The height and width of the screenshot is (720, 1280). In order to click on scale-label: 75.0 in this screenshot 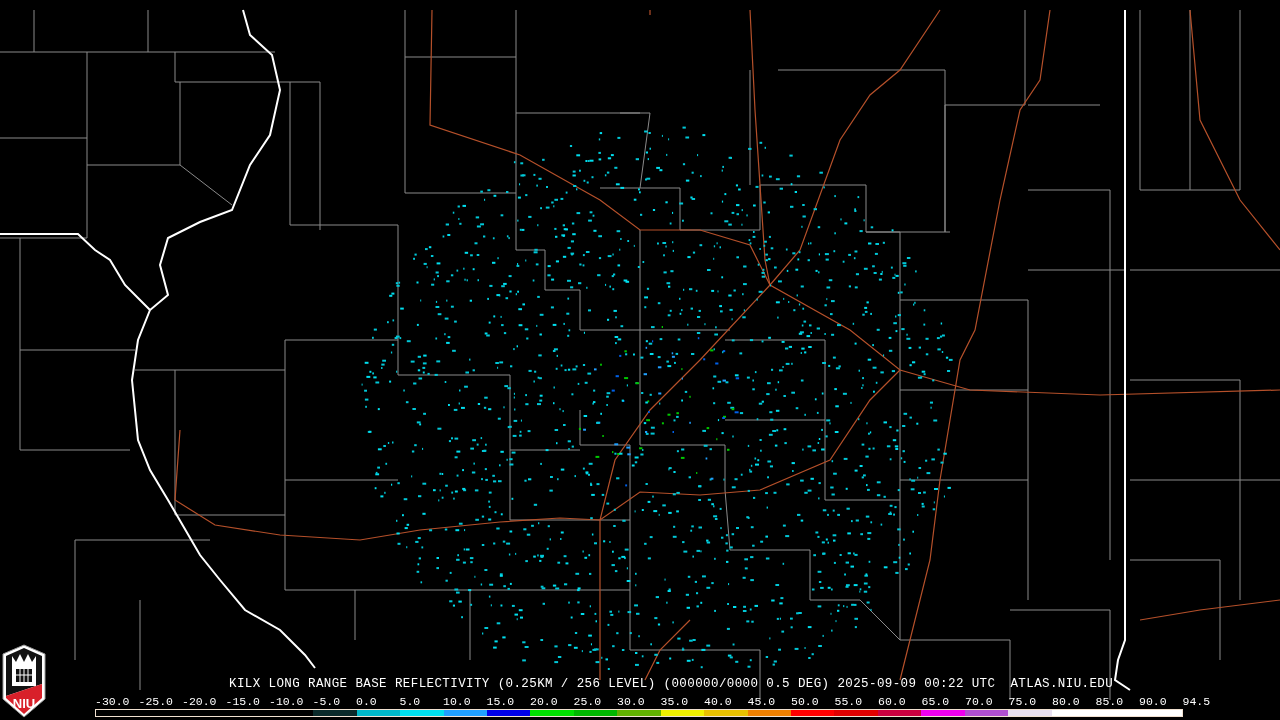, I will do `click(1023, 702)`.